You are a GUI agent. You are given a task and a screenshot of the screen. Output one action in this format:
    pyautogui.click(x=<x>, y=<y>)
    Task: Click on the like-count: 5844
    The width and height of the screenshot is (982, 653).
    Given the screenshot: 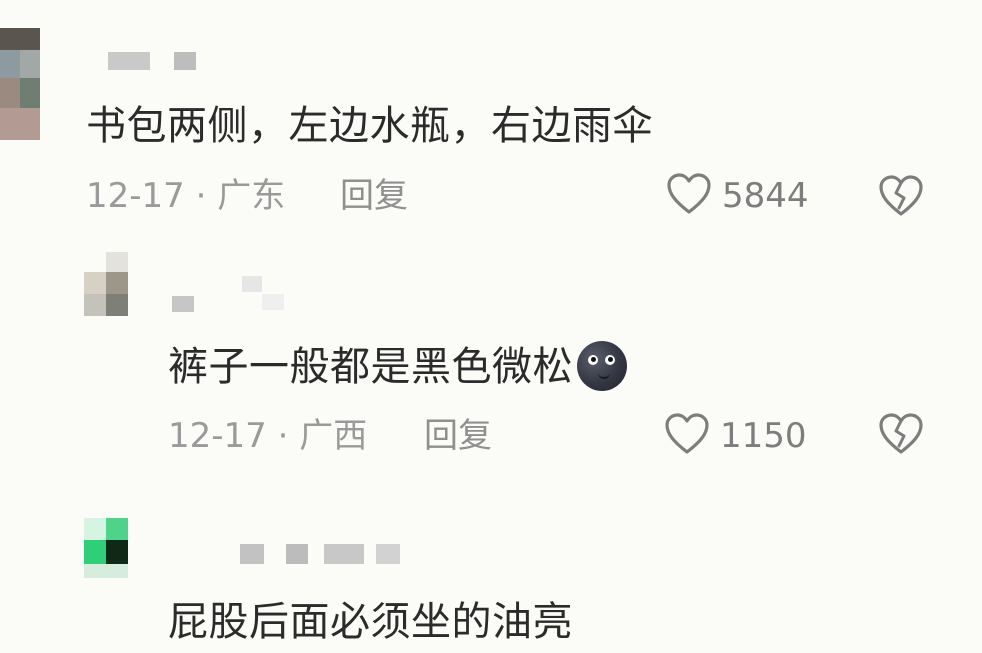 What is the action you would take?
    pyautogui.click(x=765, y=196)
    